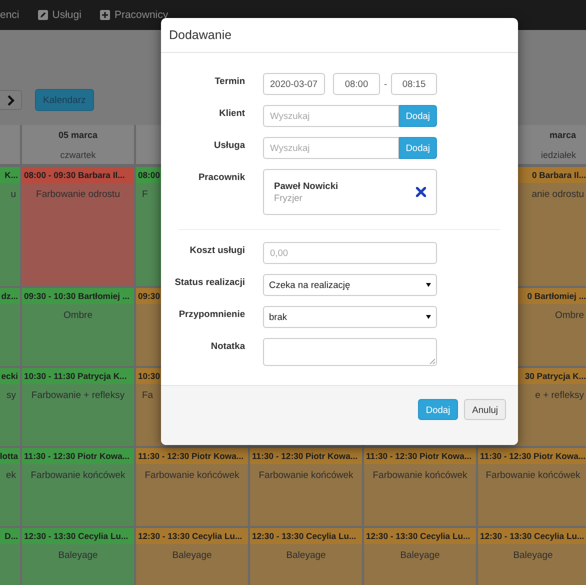 Image resolution: width=586 pixels, height=585 pixels. I want to click on service-label: F, so click(145, 194).